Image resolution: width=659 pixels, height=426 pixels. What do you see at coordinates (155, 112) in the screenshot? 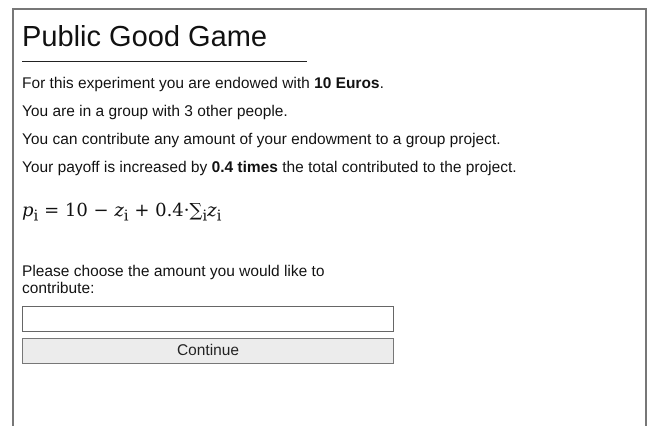
I see `instruction-text: You are in a group with 3 other people.` at bounding box center [155, 112].